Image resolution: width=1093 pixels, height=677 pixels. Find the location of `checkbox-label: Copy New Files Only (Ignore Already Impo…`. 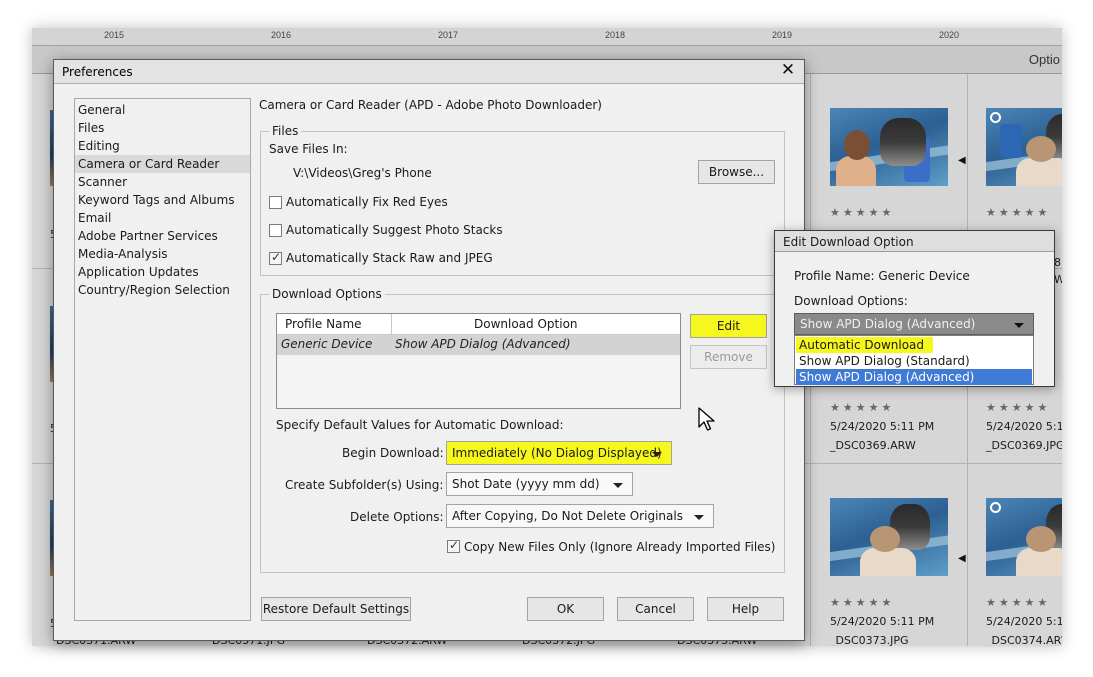

checkbox-label: Copy New Files Only (Ignore Already Impo… is located at coordinates (620, 547).